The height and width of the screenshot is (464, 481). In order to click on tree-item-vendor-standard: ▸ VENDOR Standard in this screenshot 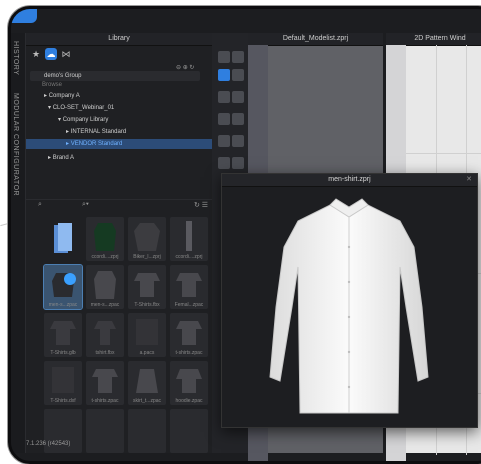, I will do `click(119, 144)`.